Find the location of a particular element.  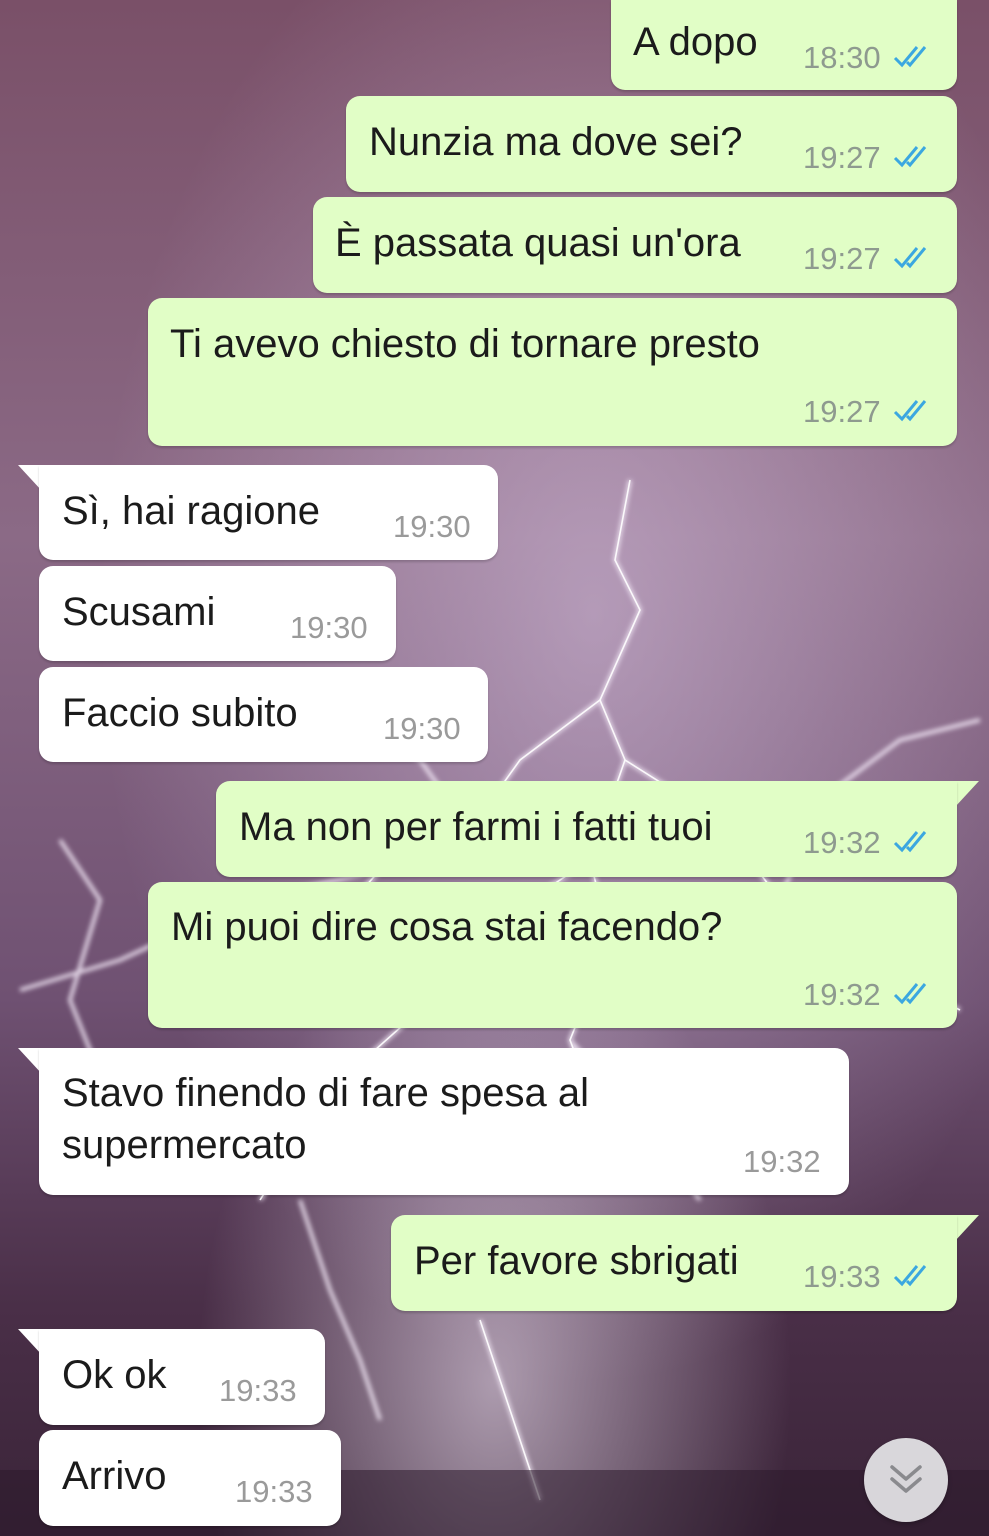

scroll-to-bottom-button is located at coordinates (906, 1480).